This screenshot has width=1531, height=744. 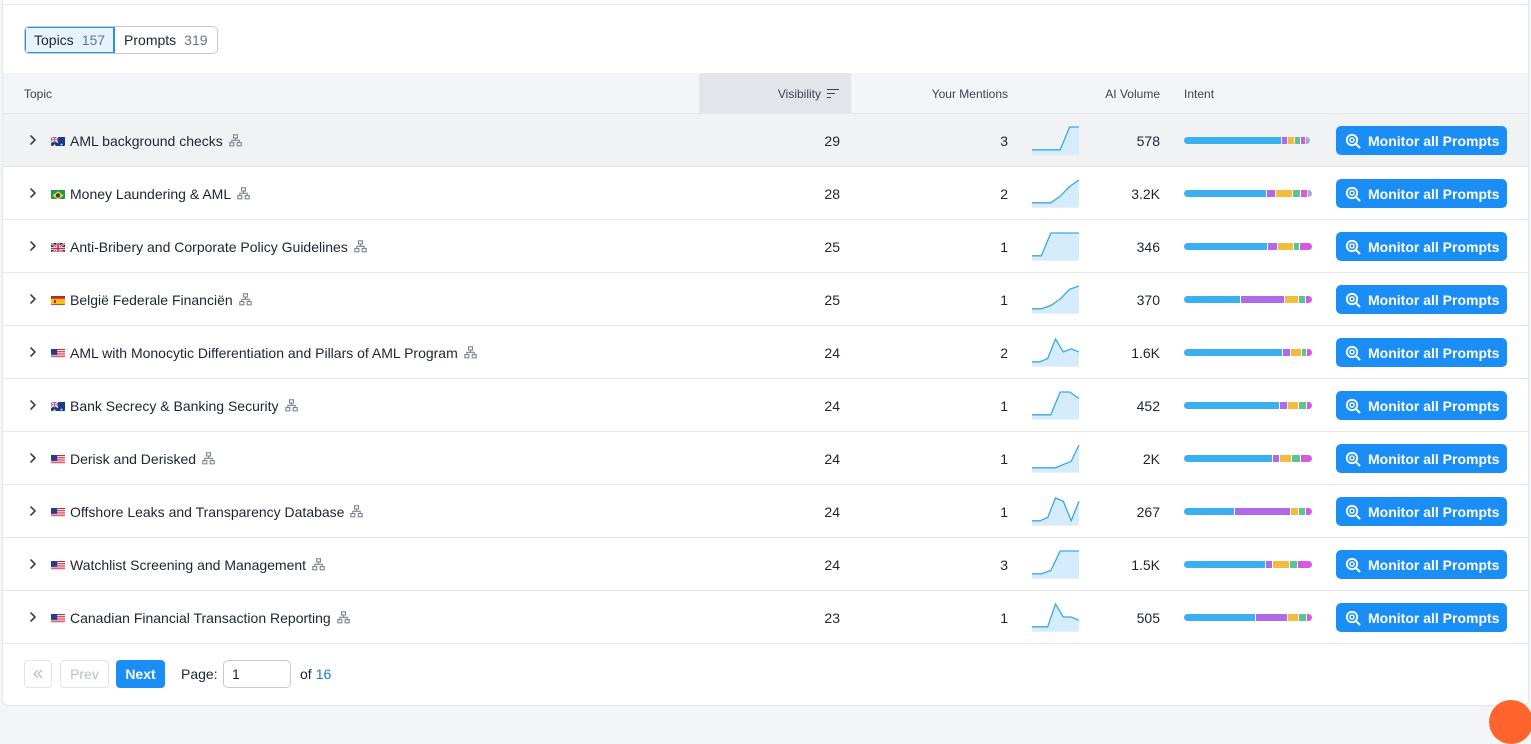 What do you see at coordinates (771, 140) in the screenshot?
I see `visibility-value: 29` at bounding box center [771, 140].